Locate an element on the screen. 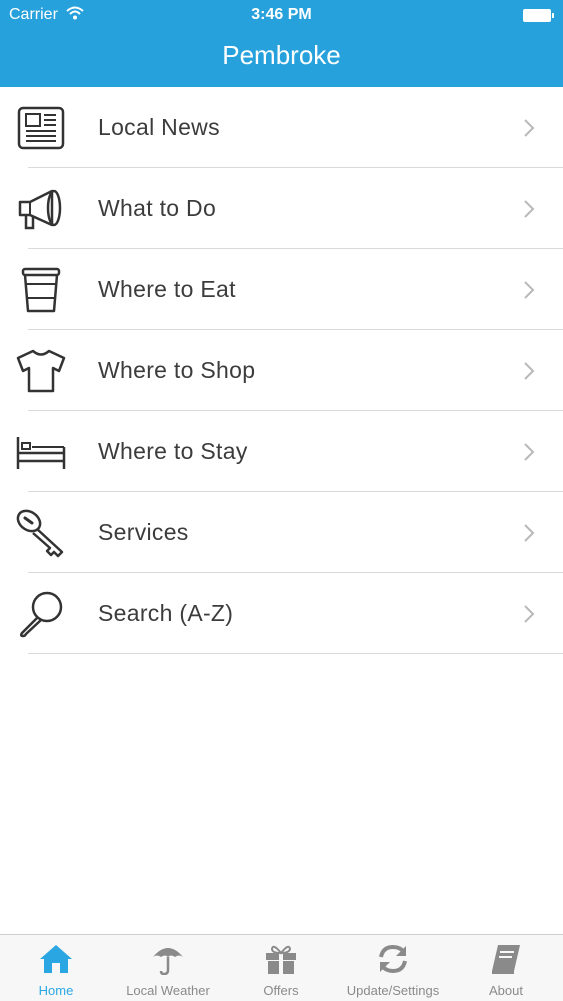 This screenshot has width=563, height=1001. refresh-icon is located at coordinates (393, 959).